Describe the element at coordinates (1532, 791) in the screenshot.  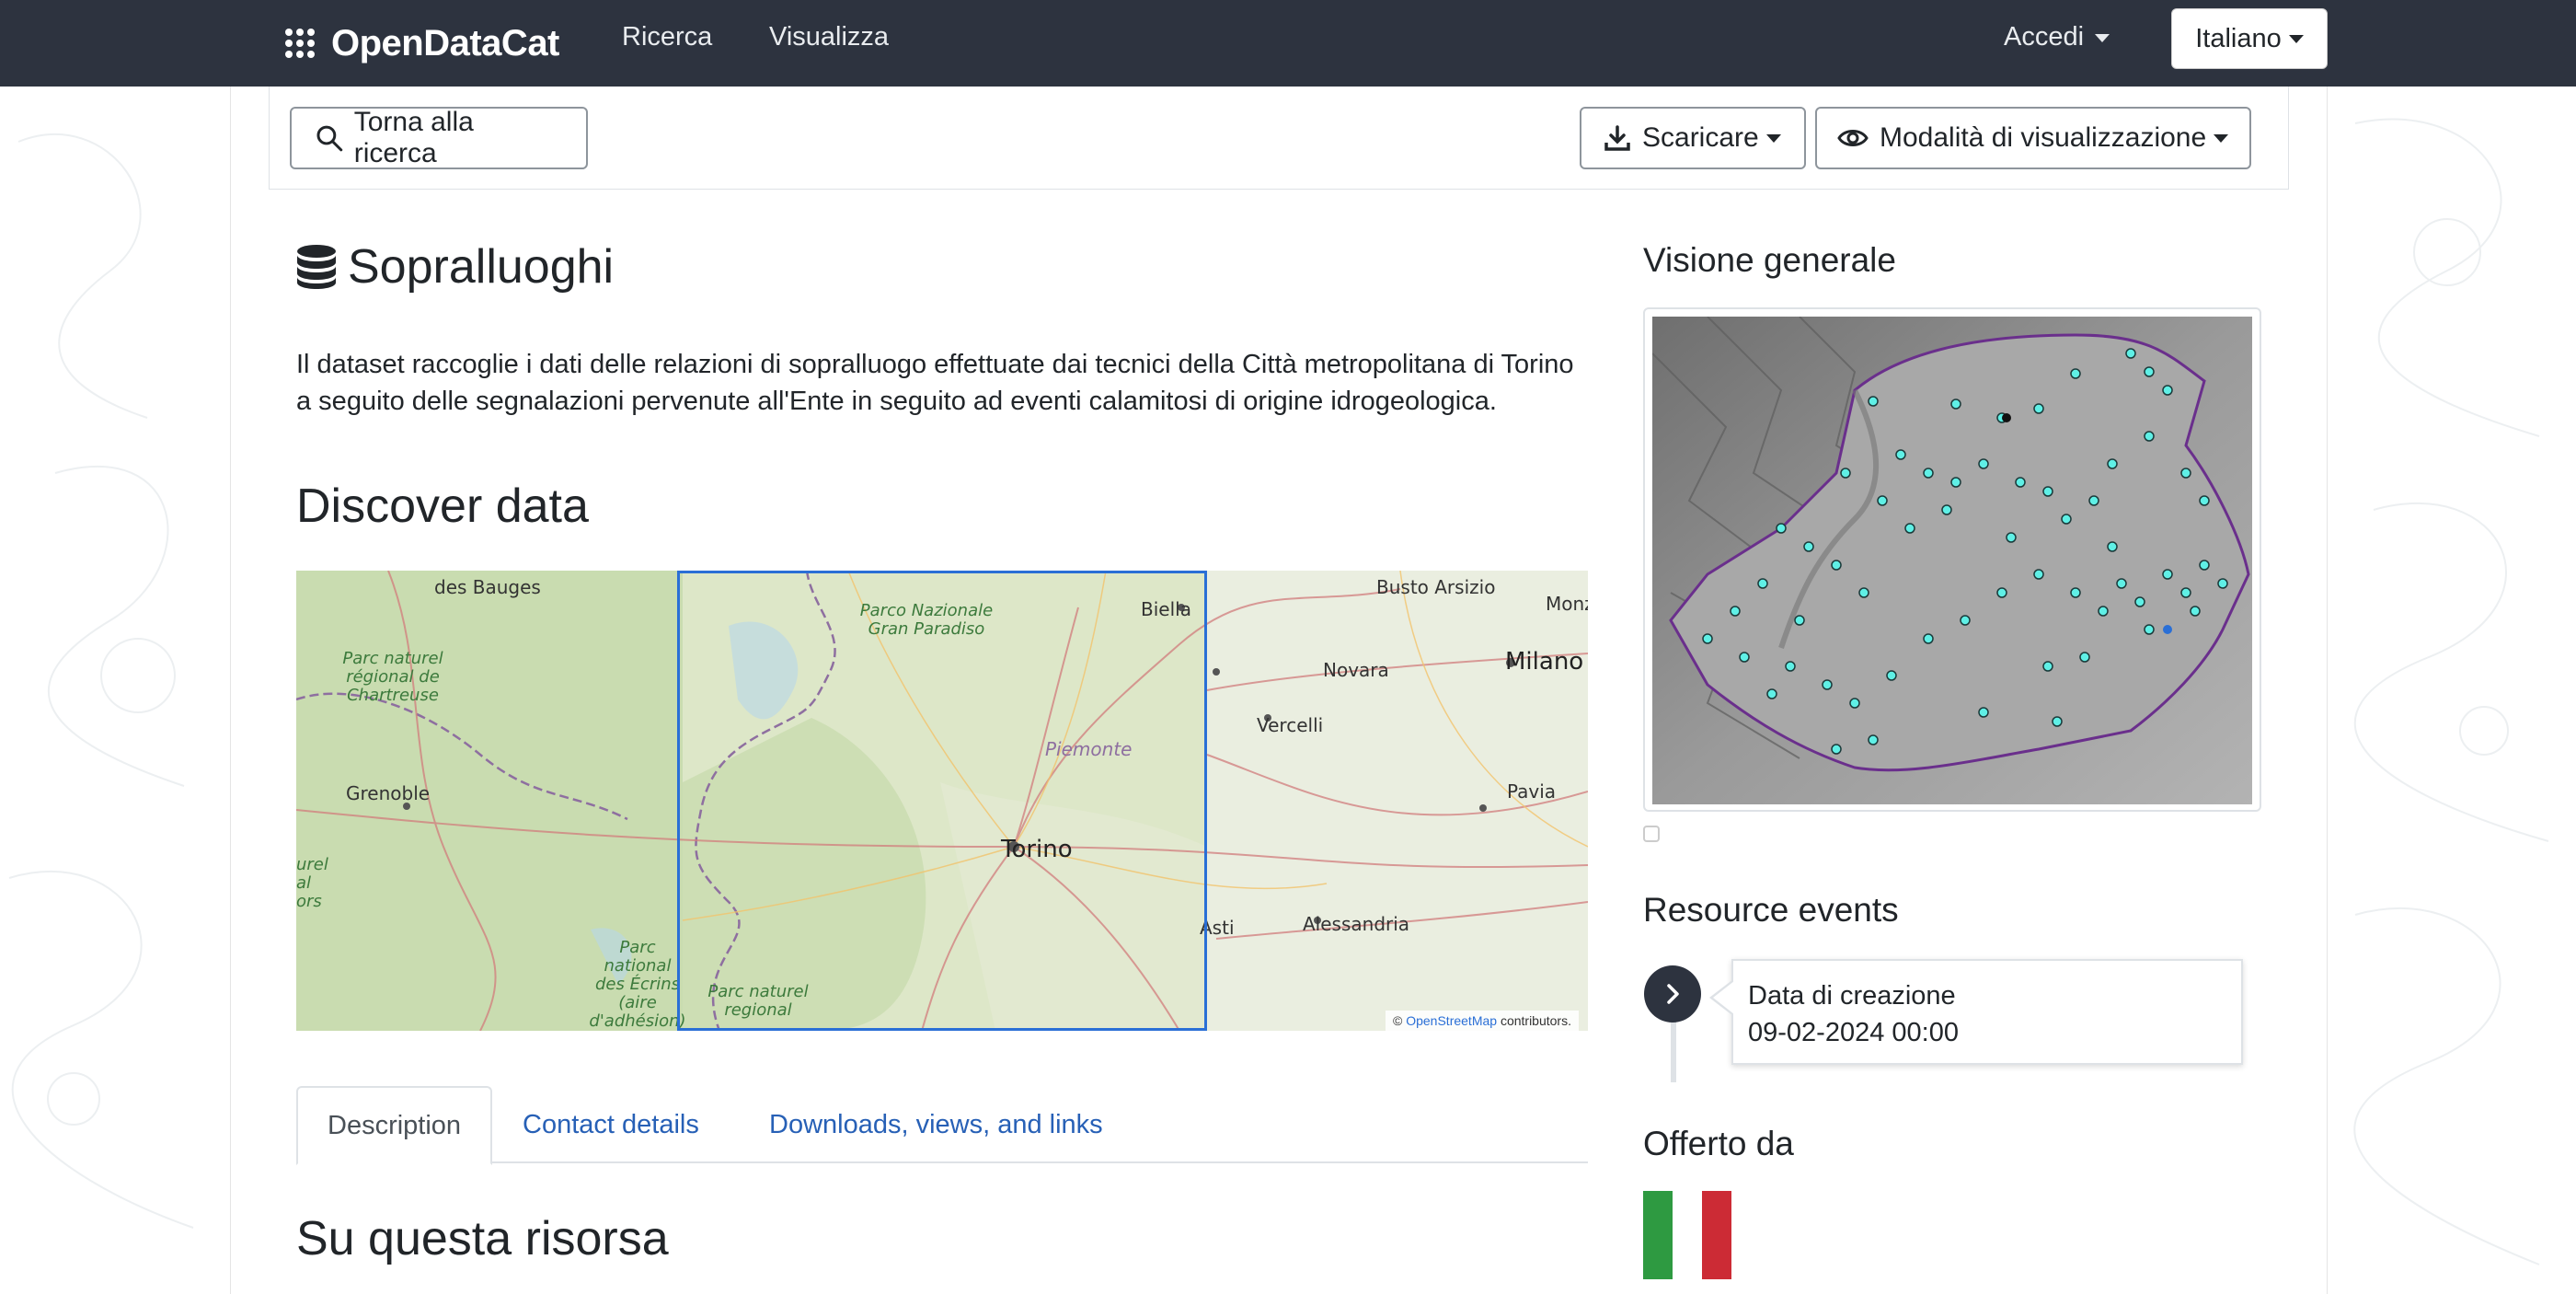
I see `map-label-pavia: Pavia` at that location.